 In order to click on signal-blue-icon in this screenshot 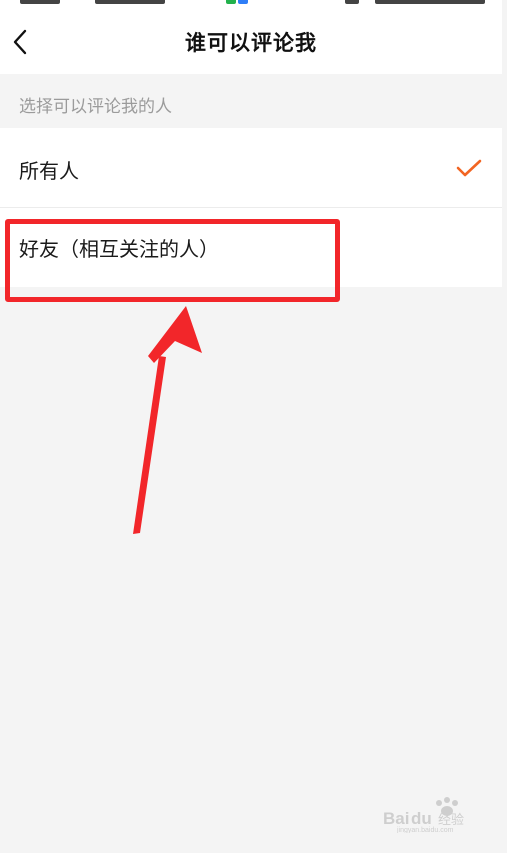, I will do `click(243, 2)`.